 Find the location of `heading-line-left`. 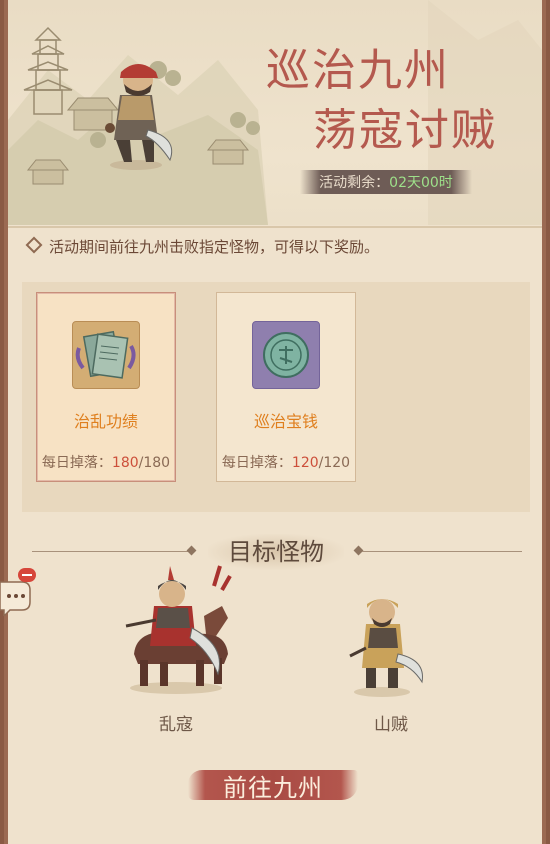

heading-line-left is located at coordinates (111, 551).